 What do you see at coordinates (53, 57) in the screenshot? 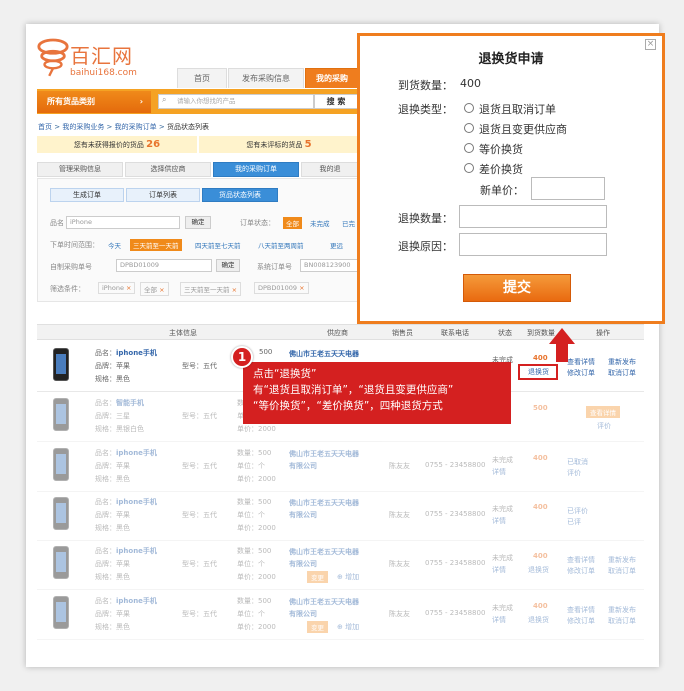
I see `logo-icon` at bounding box center [53, 57].